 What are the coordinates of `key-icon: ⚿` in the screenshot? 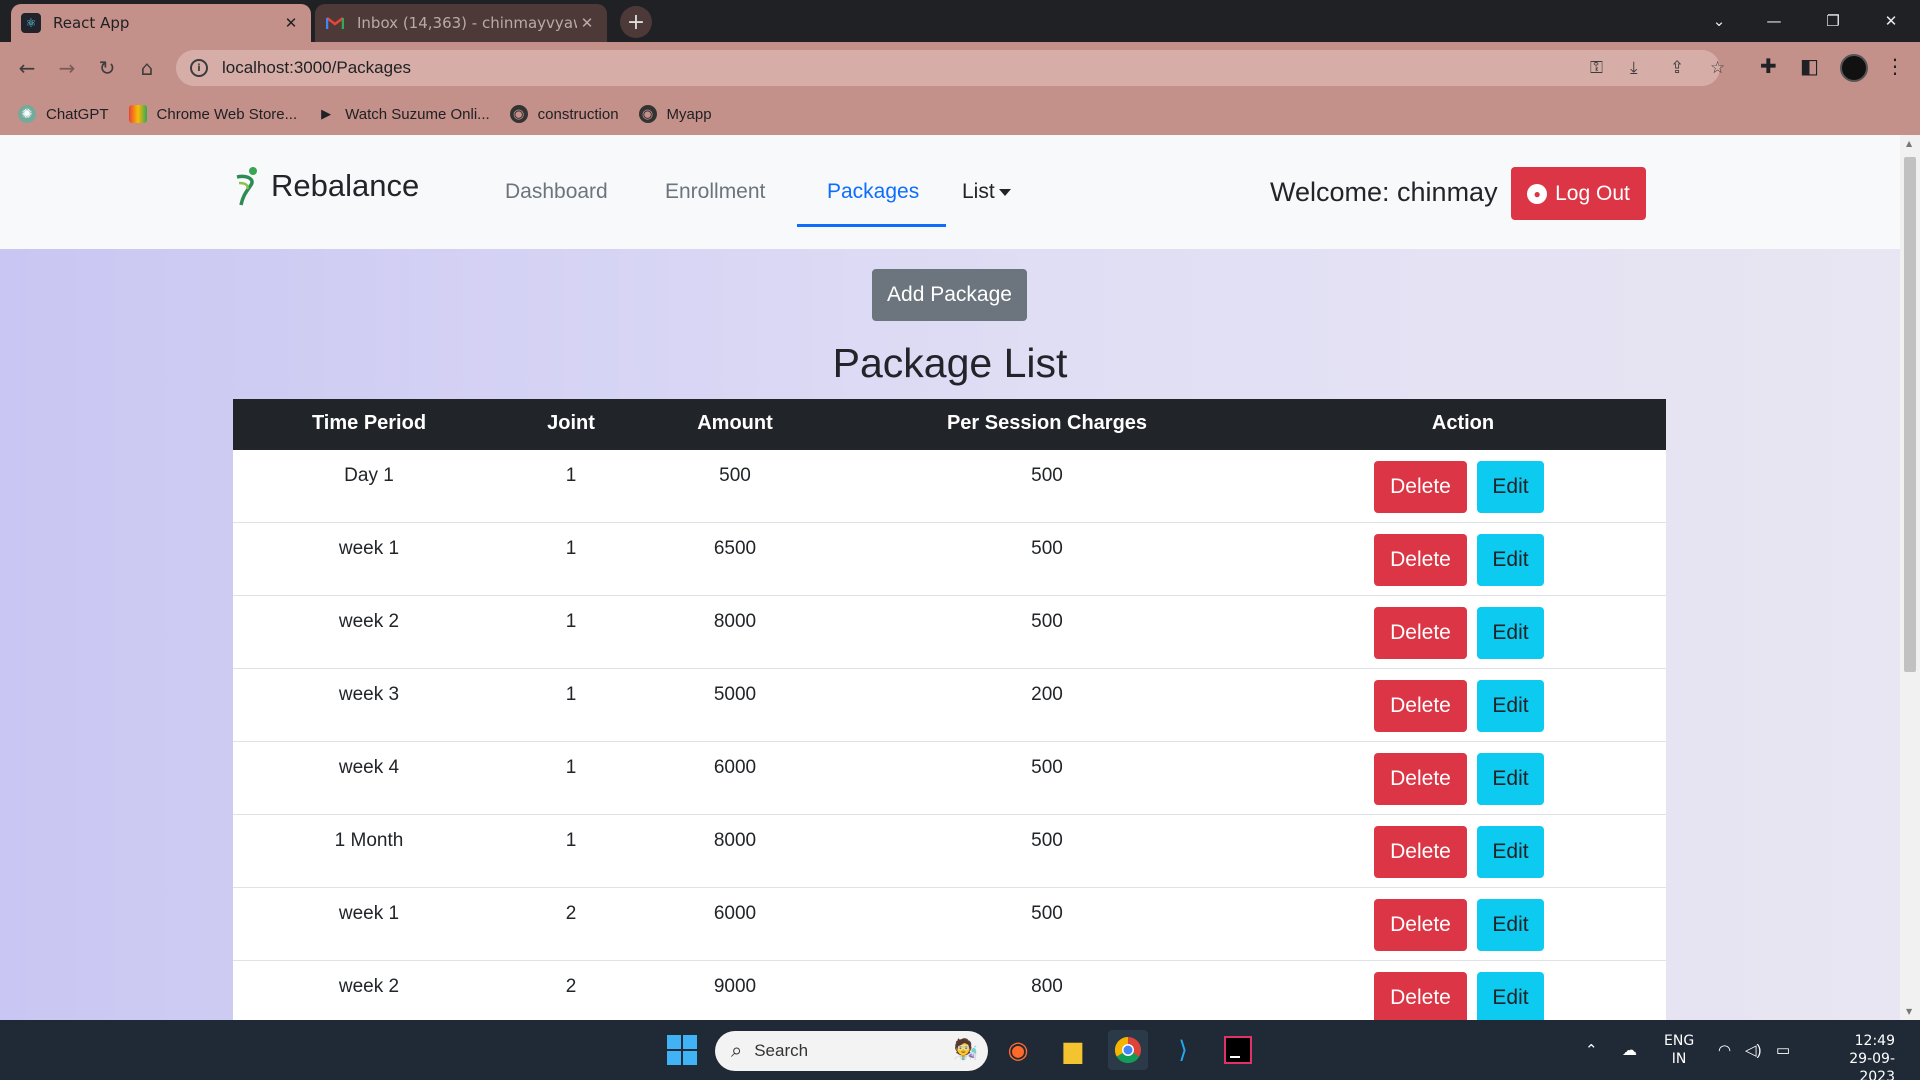 It's located at (1596, 68).